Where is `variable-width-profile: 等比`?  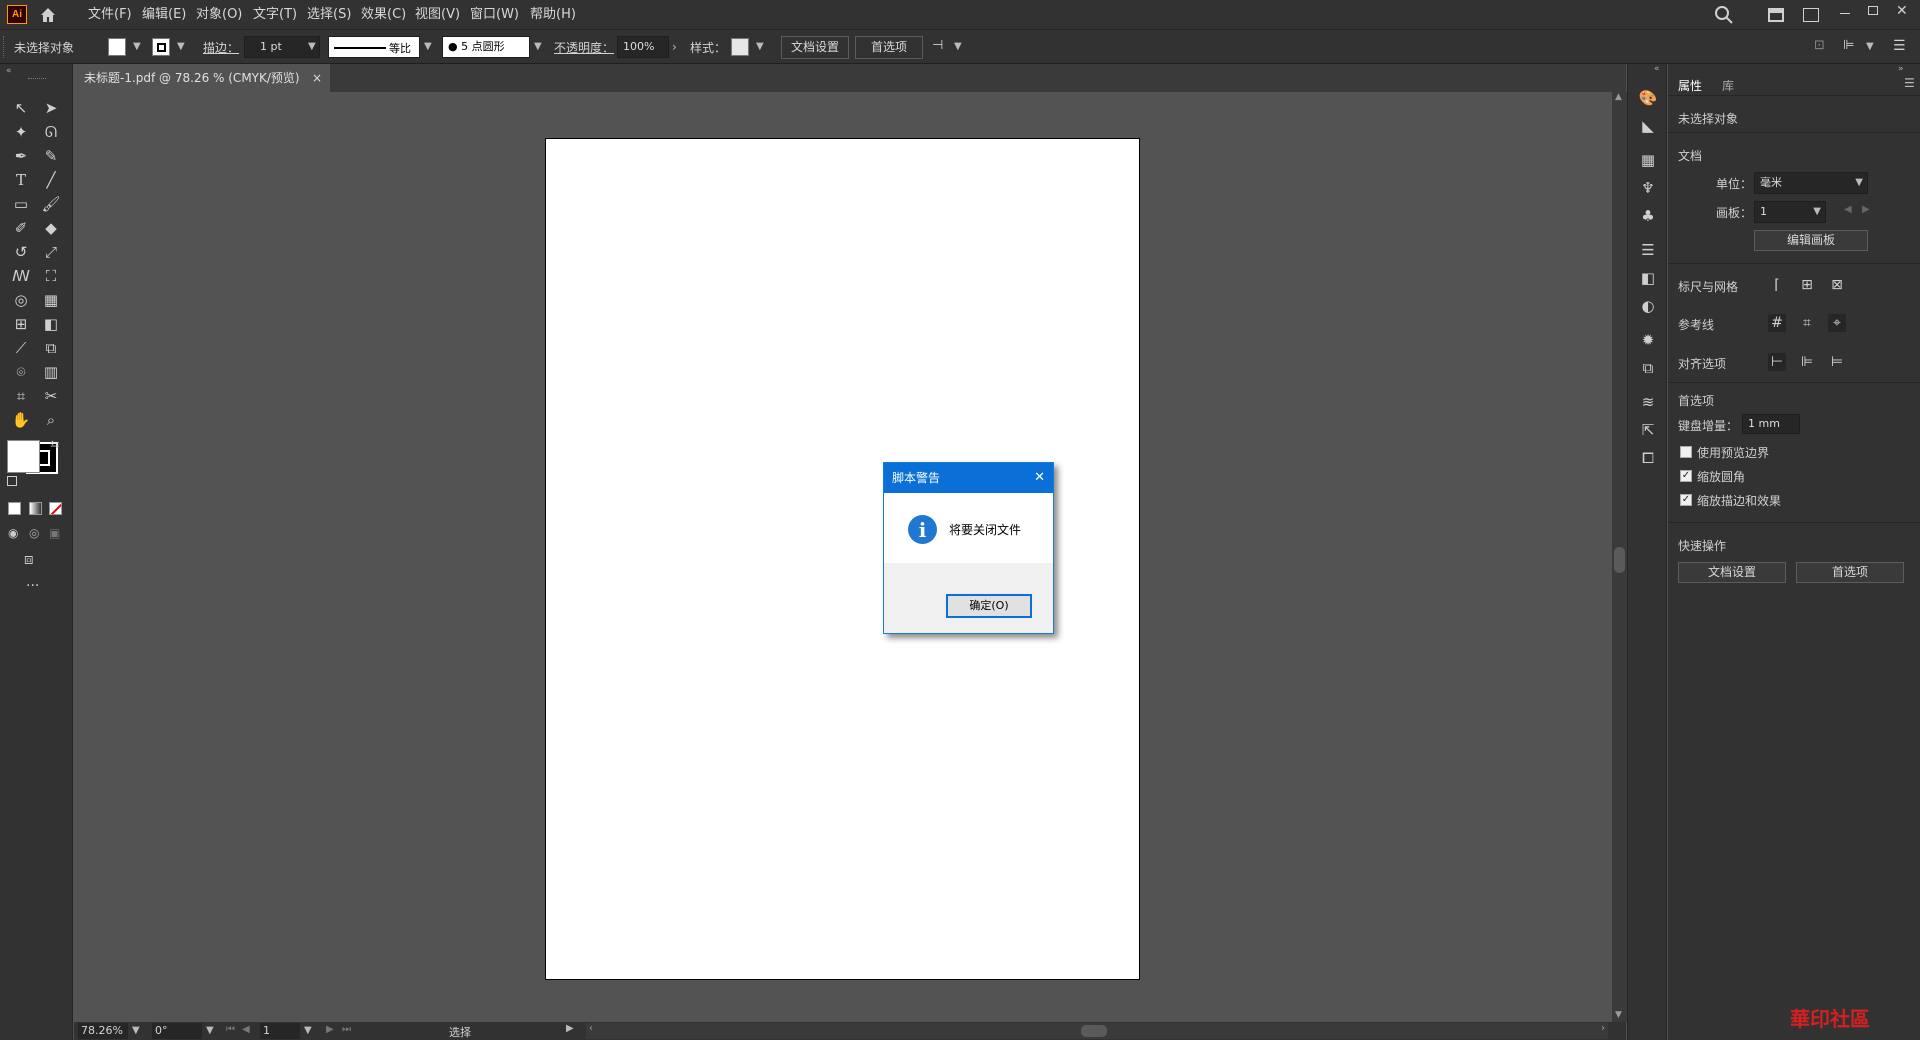 variable-width-profile: 等比 is located at coordinates (374, 47).